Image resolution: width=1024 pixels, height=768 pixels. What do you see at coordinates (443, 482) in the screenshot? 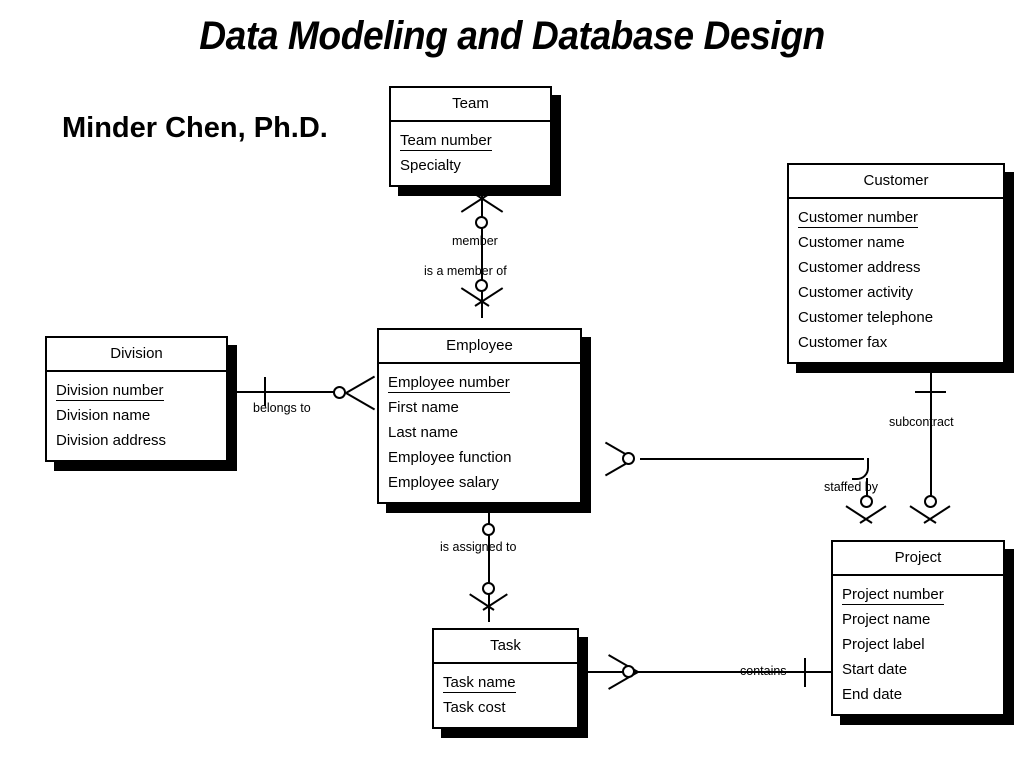
I see `attribute-row: Employee salary` at bounding box center [443, 482].